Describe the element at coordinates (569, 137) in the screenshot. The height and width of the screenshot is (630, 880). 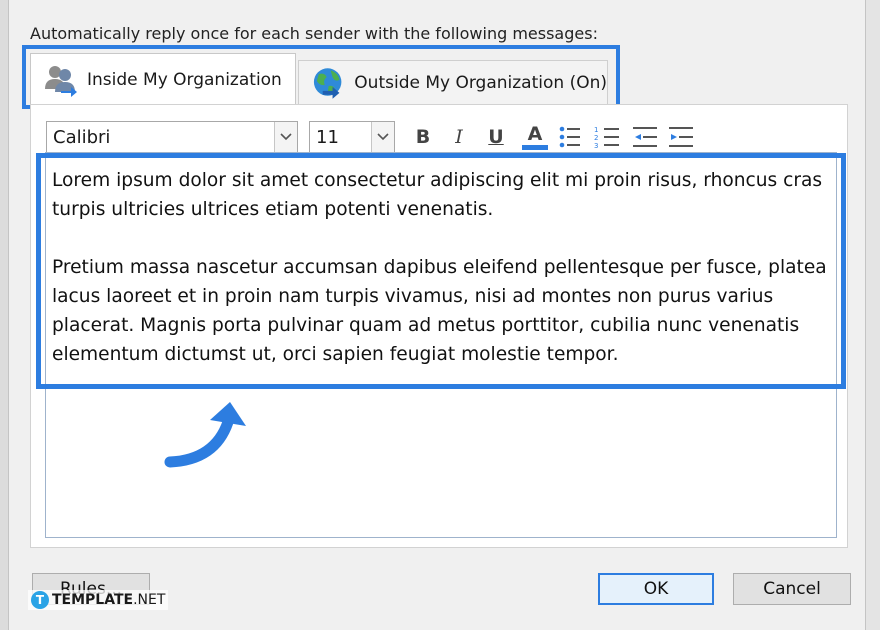
I see `bullet-list-icon` at that location.